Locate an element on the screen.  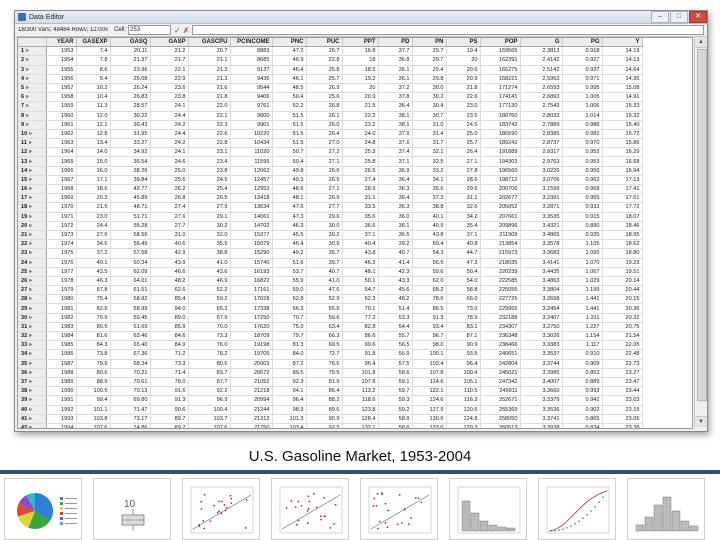
table-cell: 123.8 is located at coordinates (360, 410).